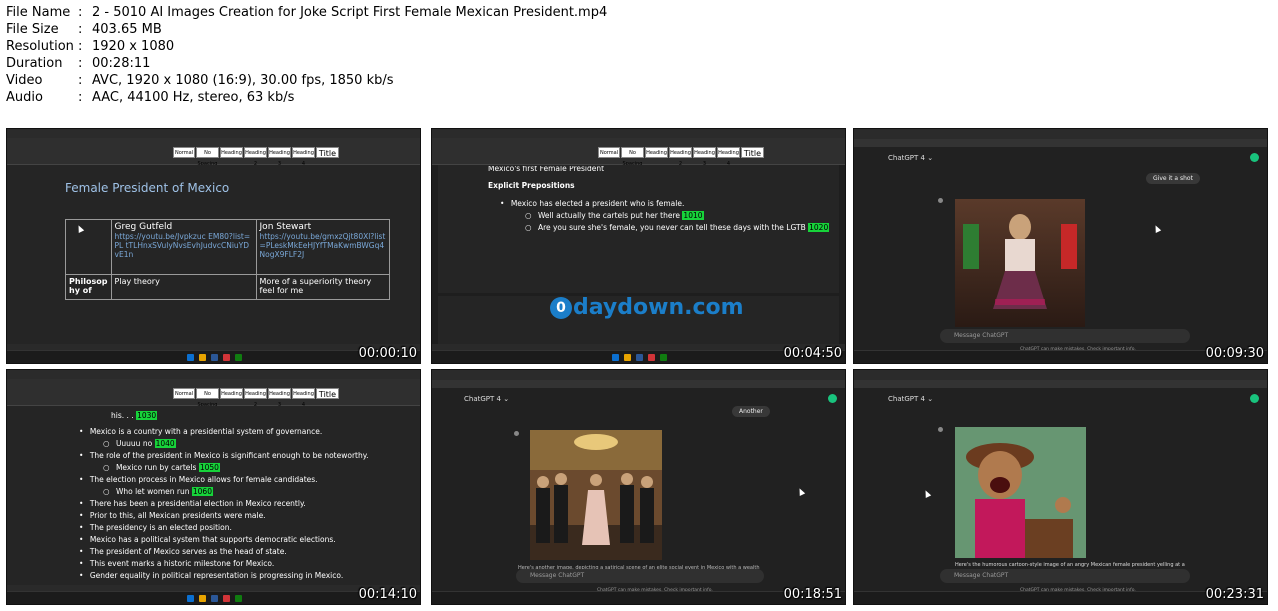 Image resolution: width=1278 pixels, height=611 pixels. Describe the element at coordinates (202, 491) in the screenshot. I see `code-highlight: 1060` at that location.